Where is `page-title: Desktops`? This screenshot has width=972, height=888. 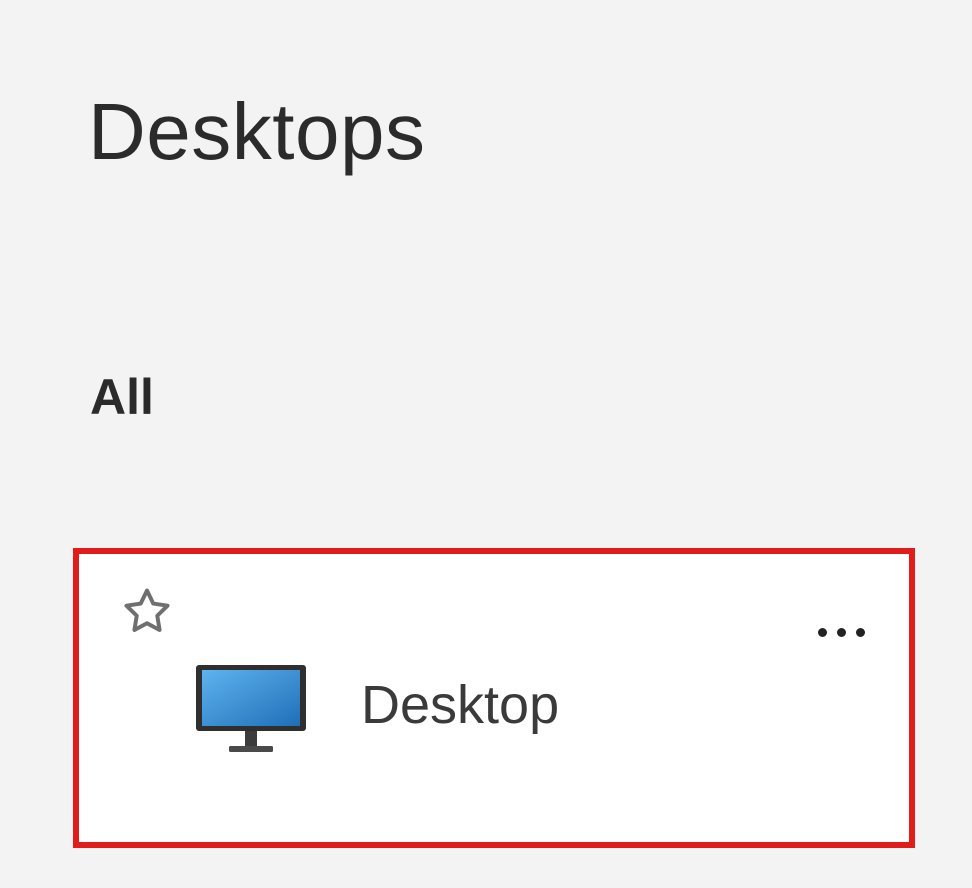 page-title: Desktops is located at coordinates (257, 131).